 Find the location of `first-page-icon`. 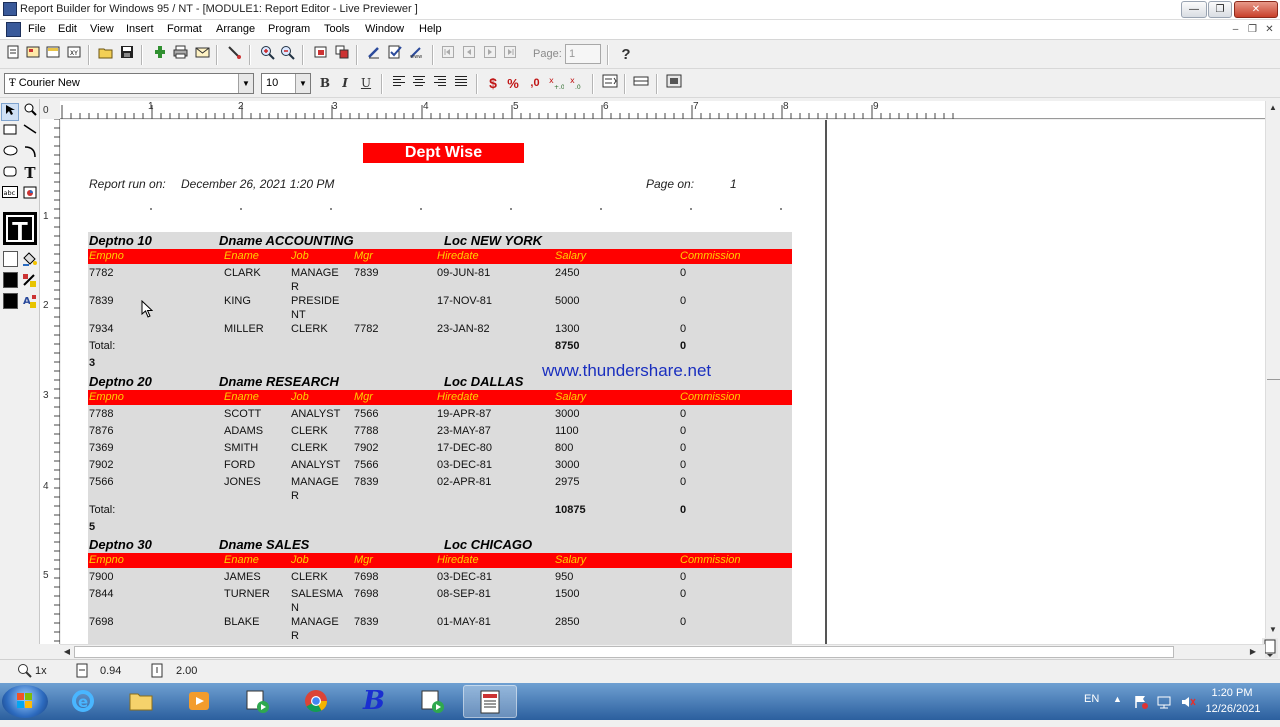

first-page-icon is located at coordinates (448, 55).